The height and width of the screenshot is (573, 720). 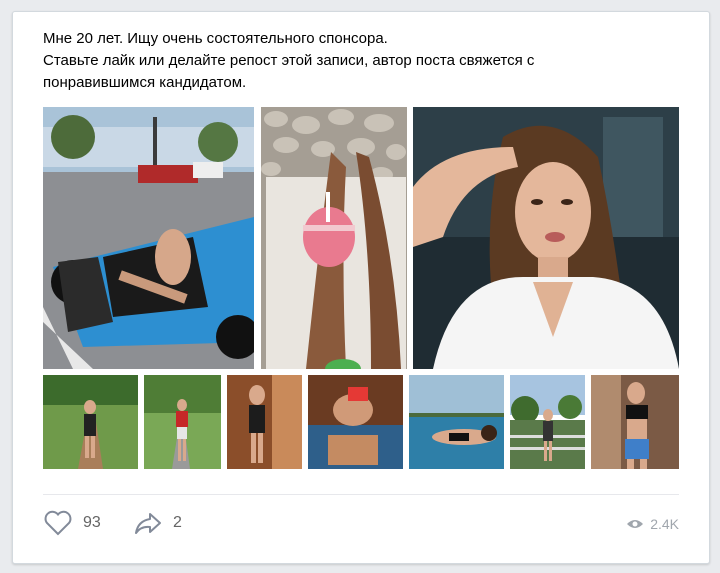 I want to click on like-button: 93, so click(x=72, y=523).